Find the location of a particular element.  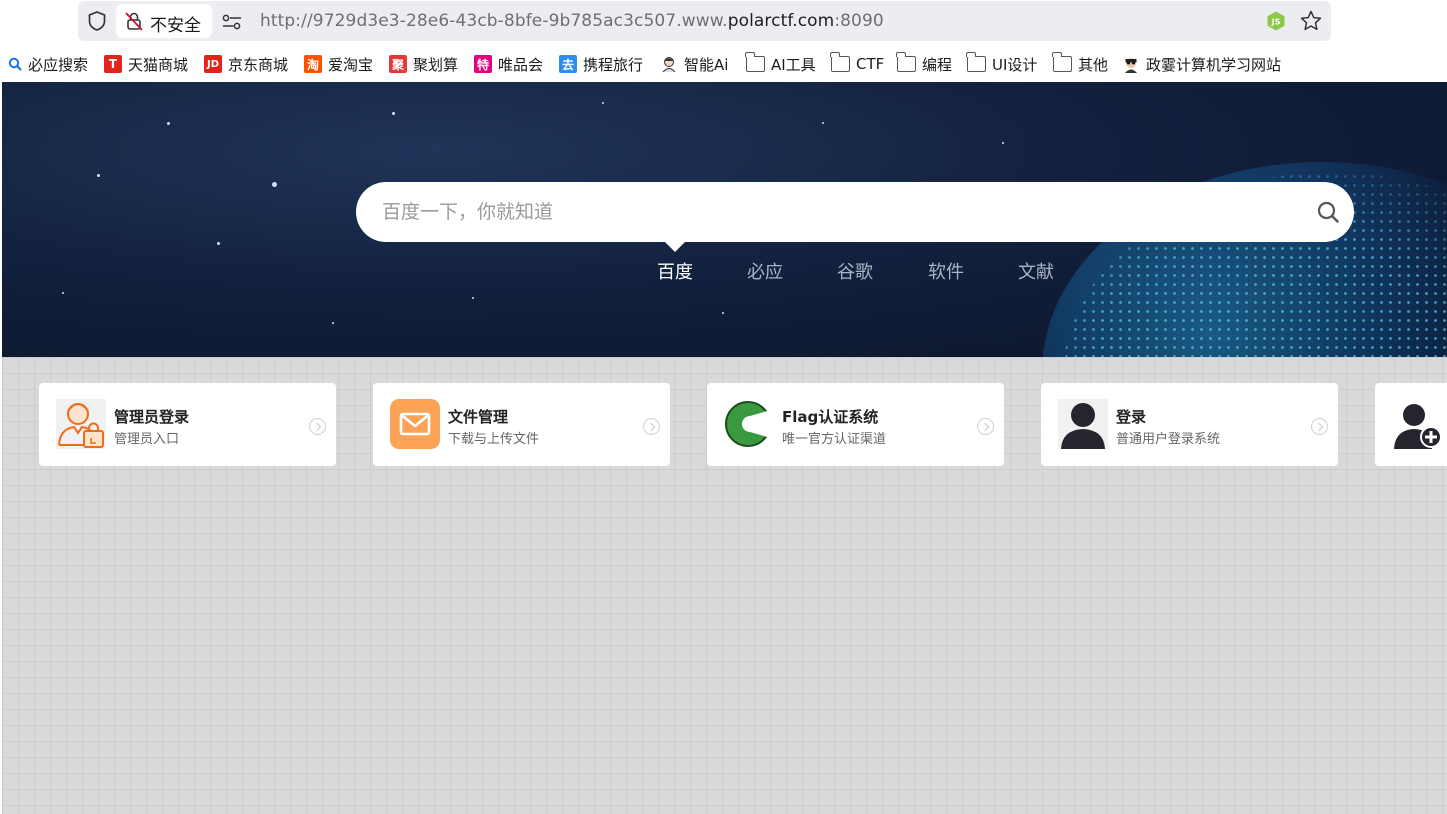

bookmark-star-icon is located at coordinates (1311, 21).